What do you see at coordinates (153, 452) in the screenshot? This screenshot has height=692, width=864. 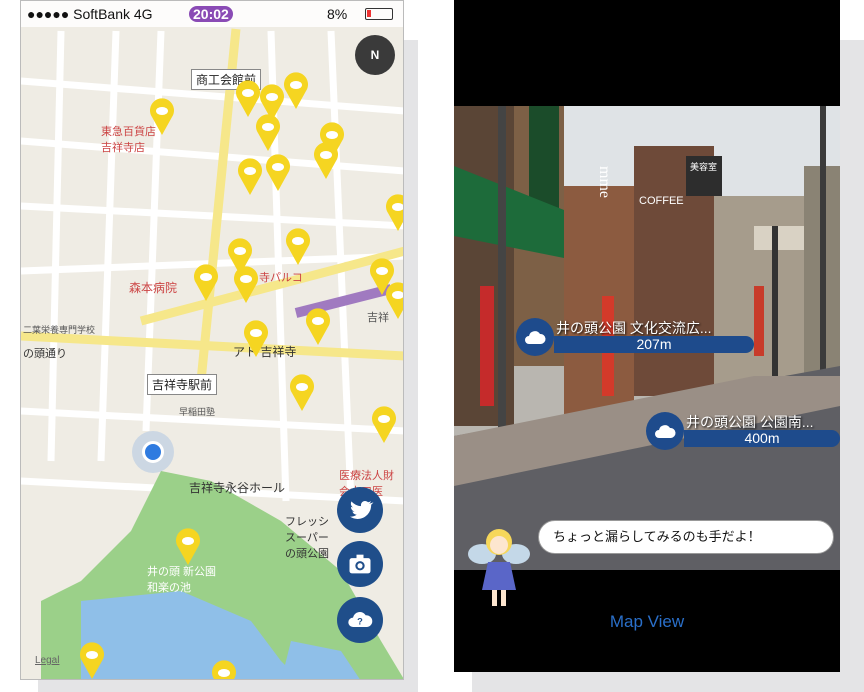 I see `current-location-marker` at bounding box center [153, 452].